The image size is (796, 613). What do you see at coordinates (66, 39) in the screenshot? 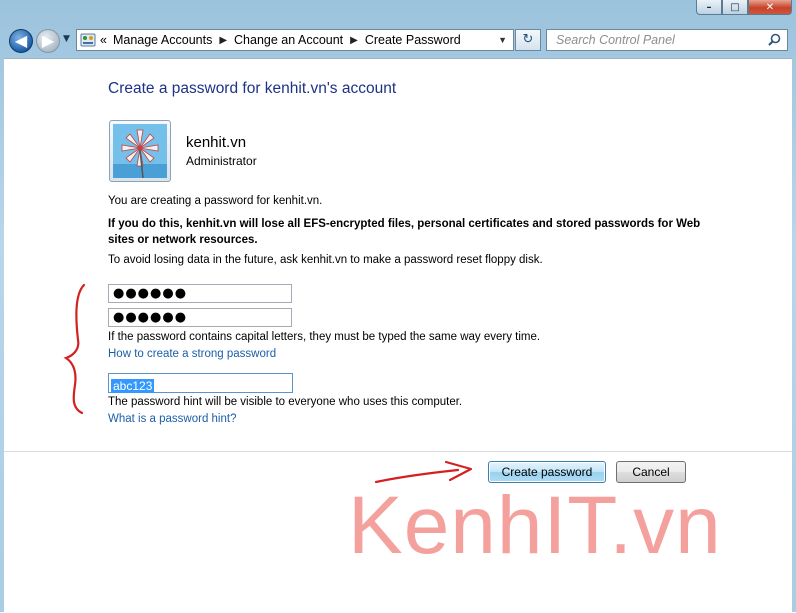
I see `recent-pages-dropdown: ▼` at bounding box center [66, 39].